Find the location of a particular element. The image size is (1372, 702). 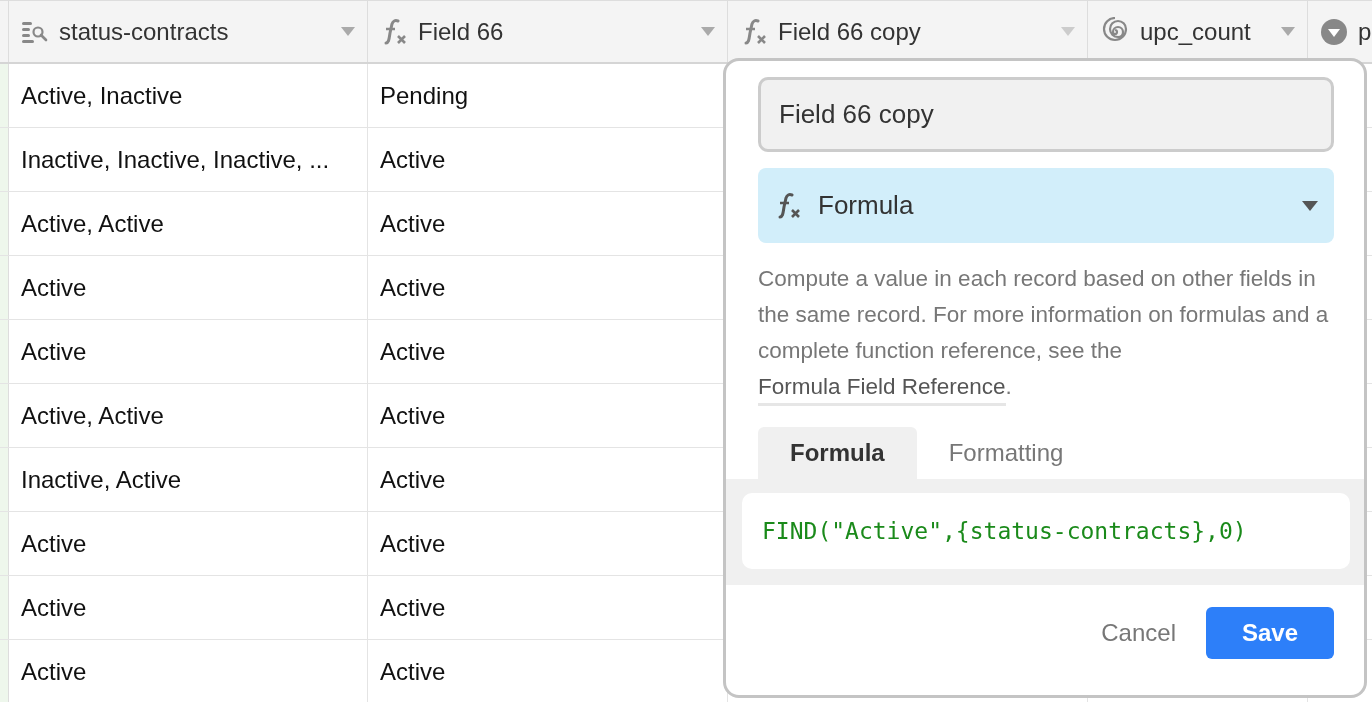

column-title: status-contracts is located at coordinates (144, 31).